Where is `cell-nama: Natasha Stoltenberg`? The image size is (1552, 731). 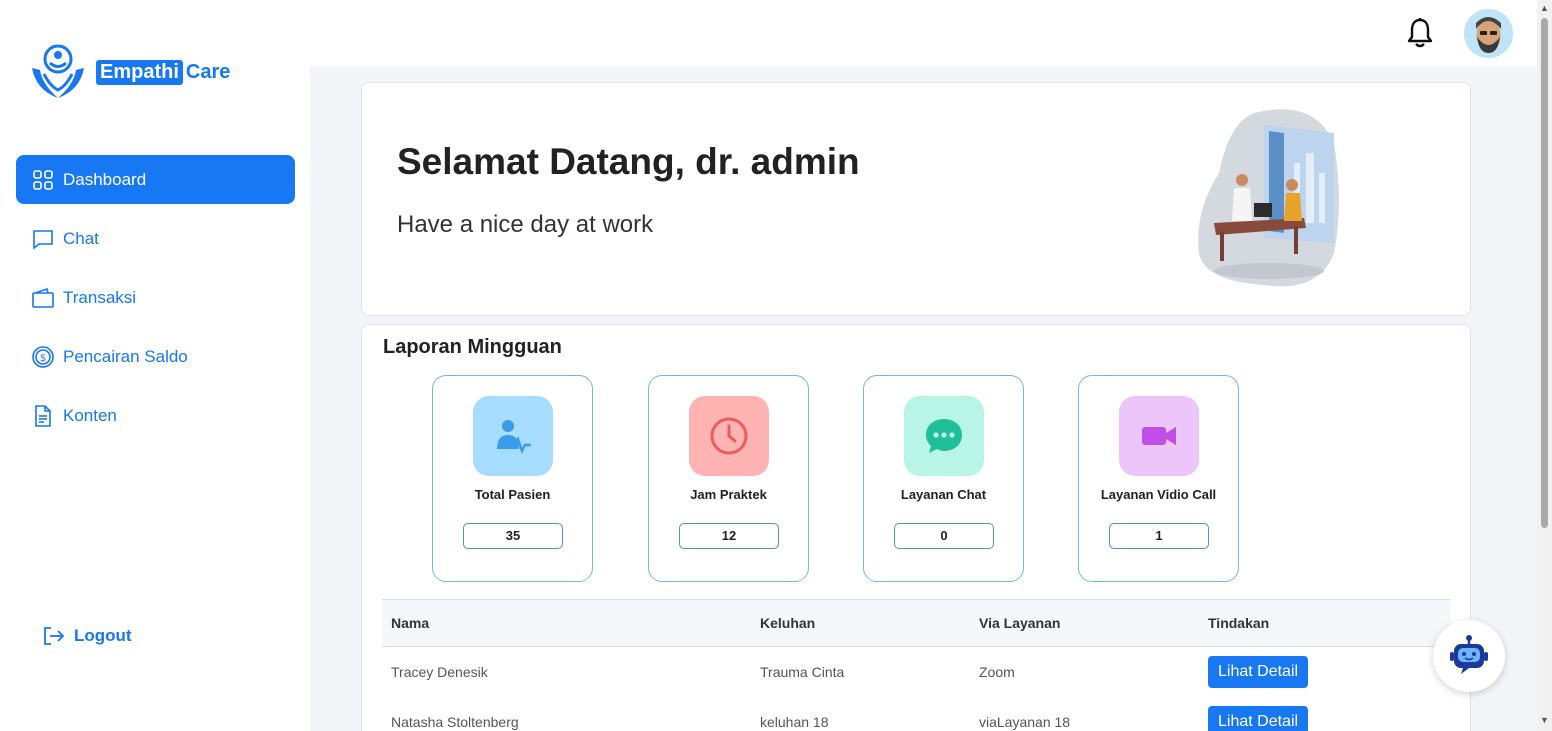
cell-nama: Natasha Stoltenberg is located at coordinates (455, 722).